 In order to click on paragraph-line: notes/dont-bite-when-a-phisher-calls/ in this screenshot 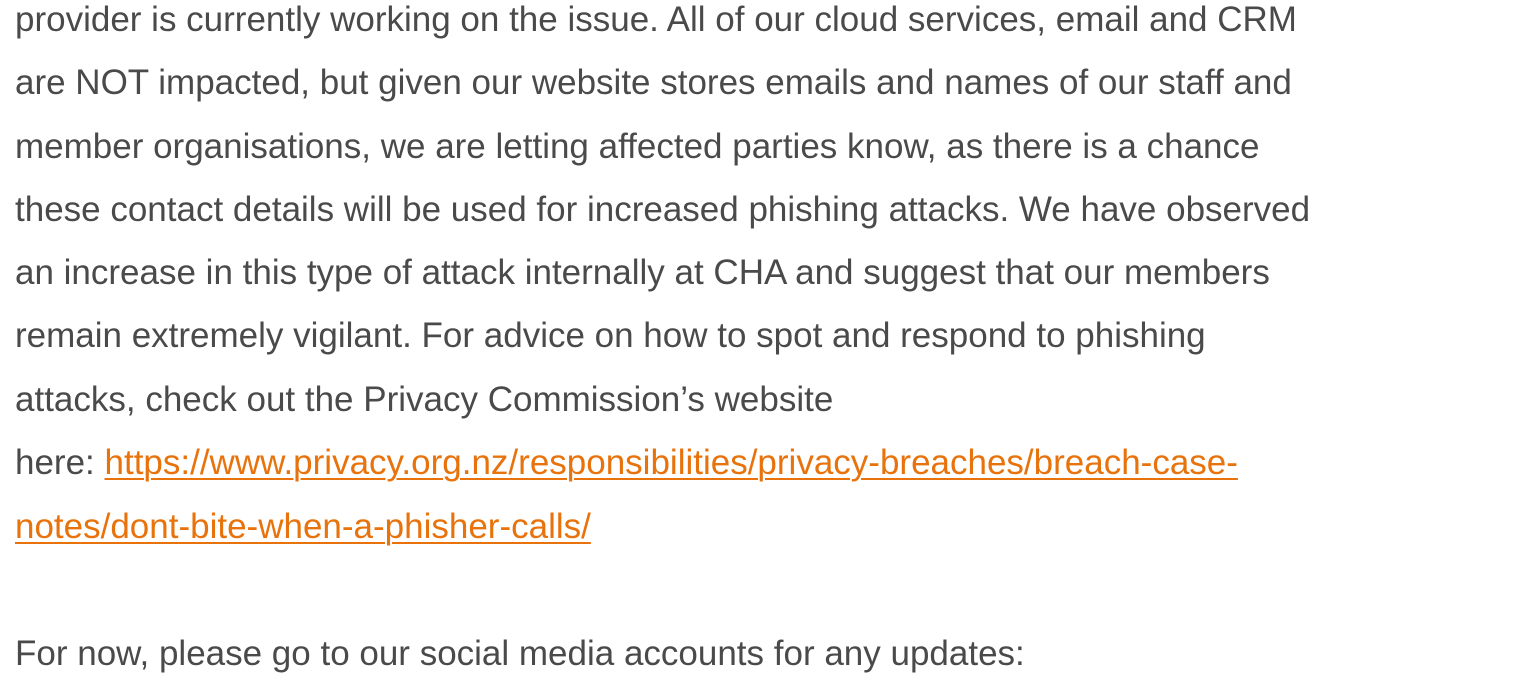, I will do `click(303, 527)`.